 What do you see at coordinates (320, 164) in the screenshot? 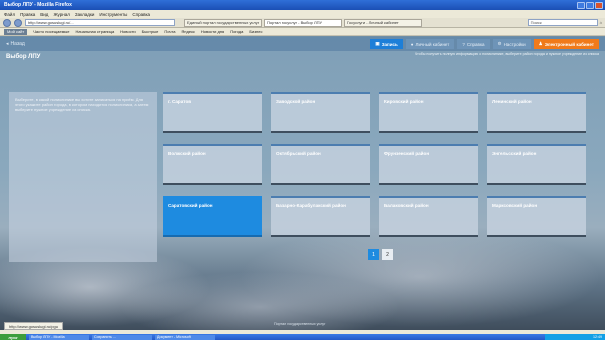
I see `district-tile: Октябрьский район` at bounding box center [320, 164].